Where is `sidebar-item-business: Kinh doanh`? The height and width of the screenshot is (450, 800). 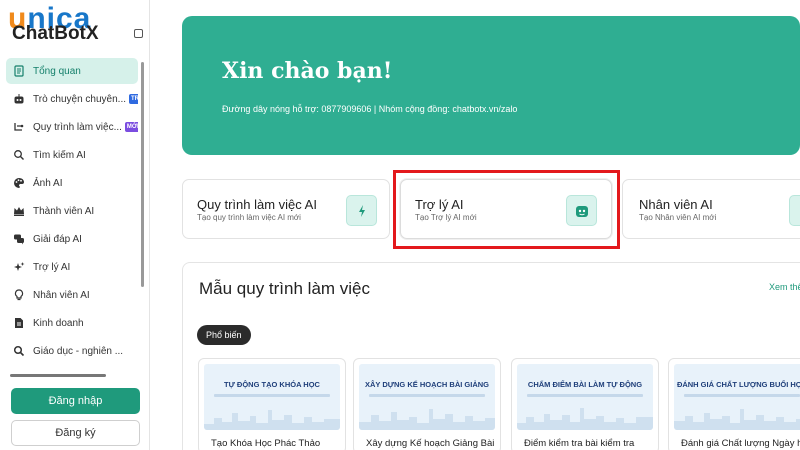 sidebar-item-business: Kinh doanh is located at coordinates (72, 323).